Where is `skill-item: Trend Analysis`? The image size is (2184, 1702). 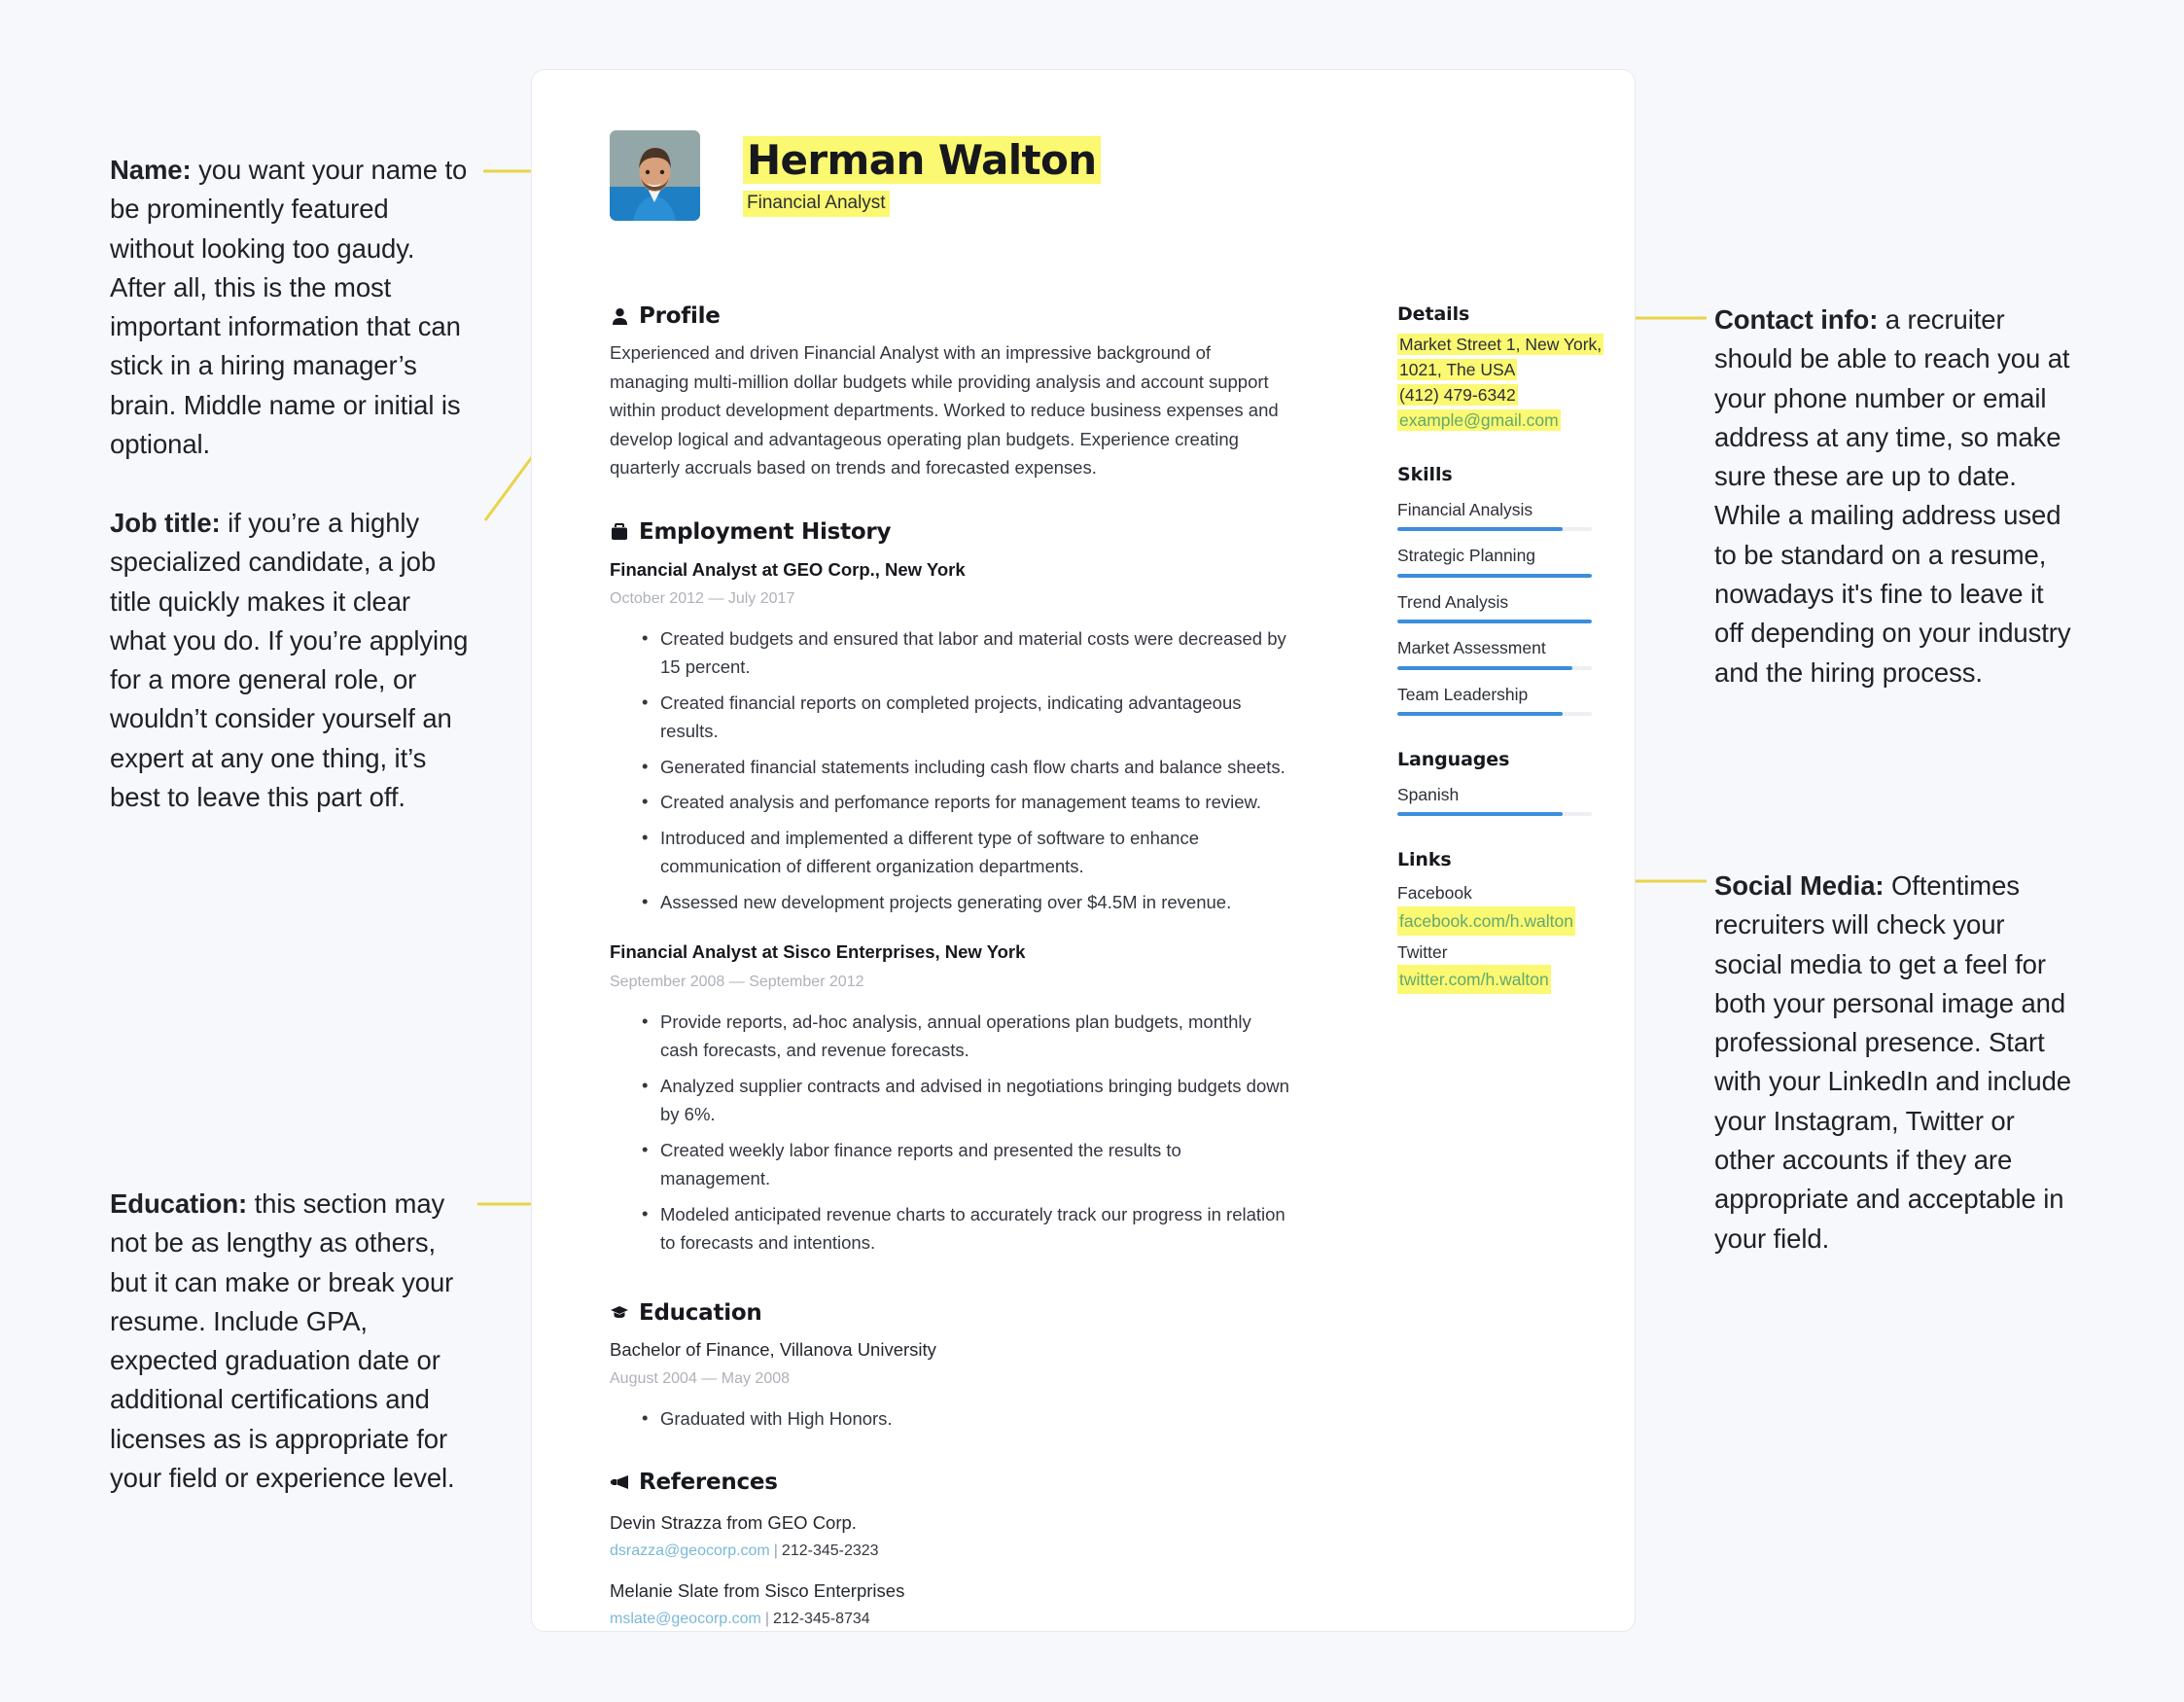 skill-item: Trend Analysis is located at coordinates (1506, 607).